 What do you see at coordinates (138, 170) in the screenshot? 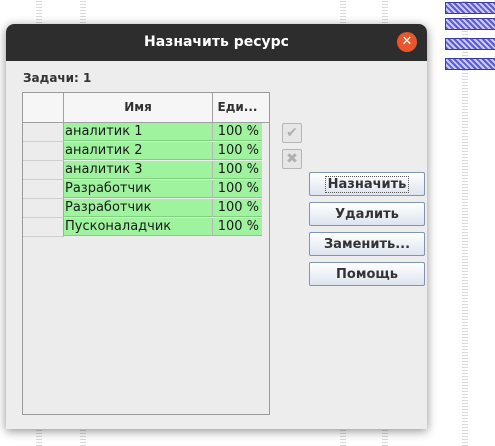
I see `resource-name-cell: аналитик 3` at bounding box center [138, 170].